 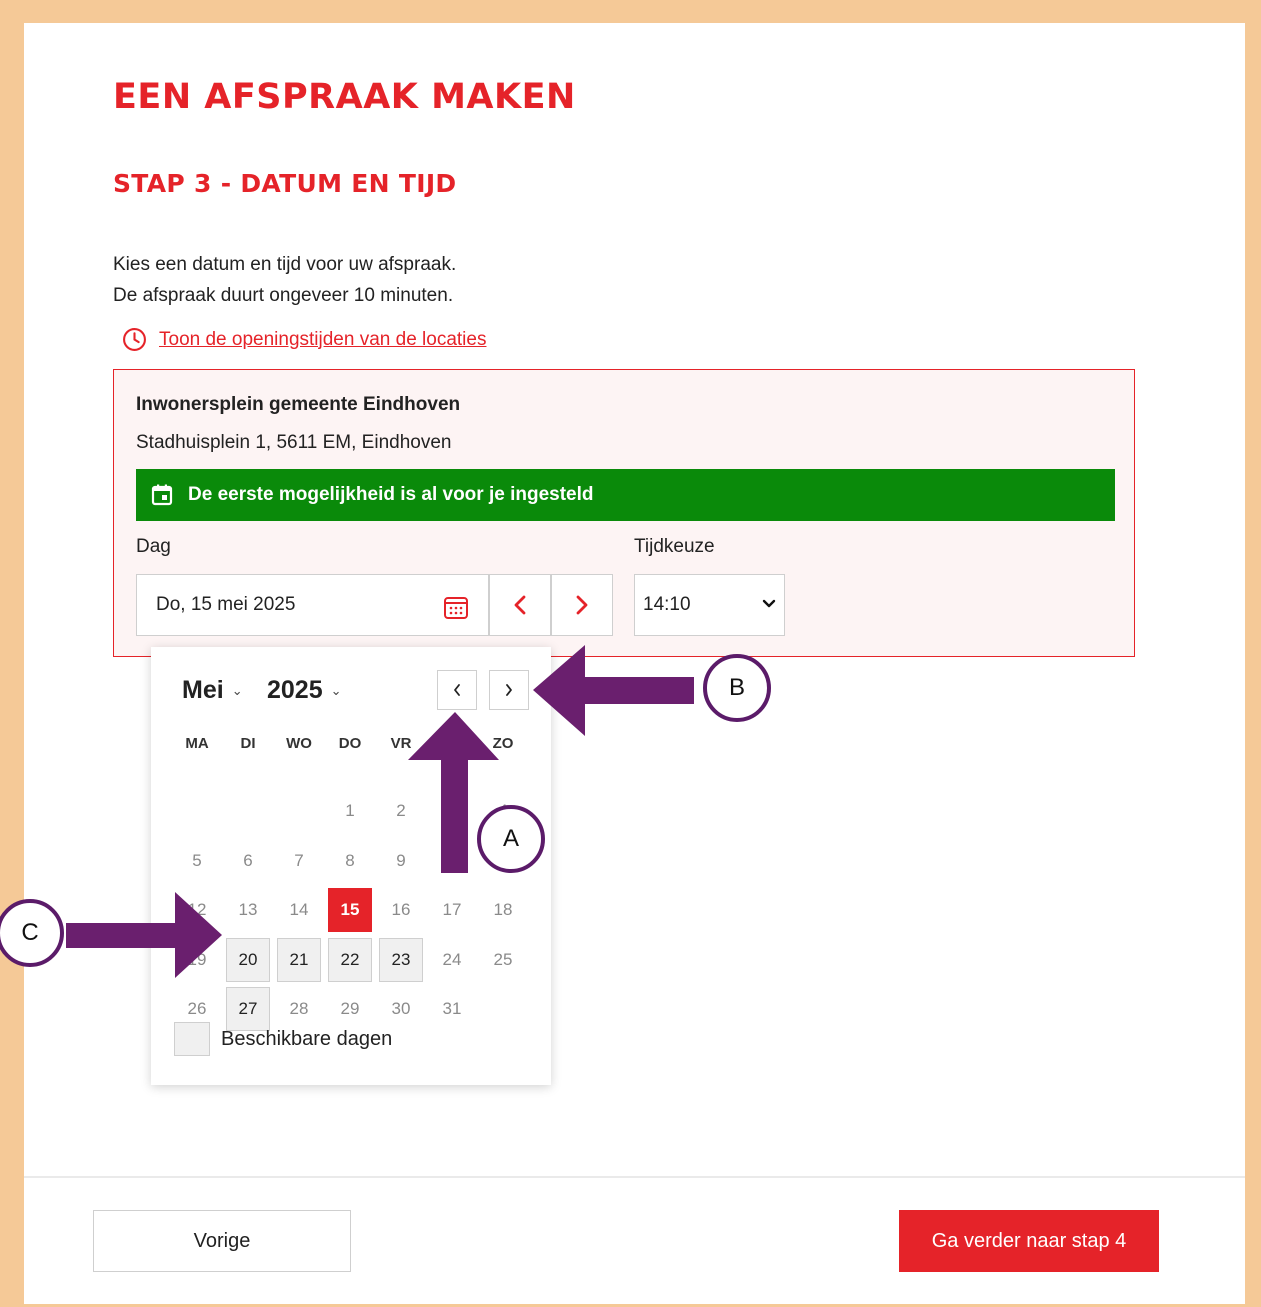 I want to click on legend-label: Beschikbare dagen, so click(x=307, y=1038).